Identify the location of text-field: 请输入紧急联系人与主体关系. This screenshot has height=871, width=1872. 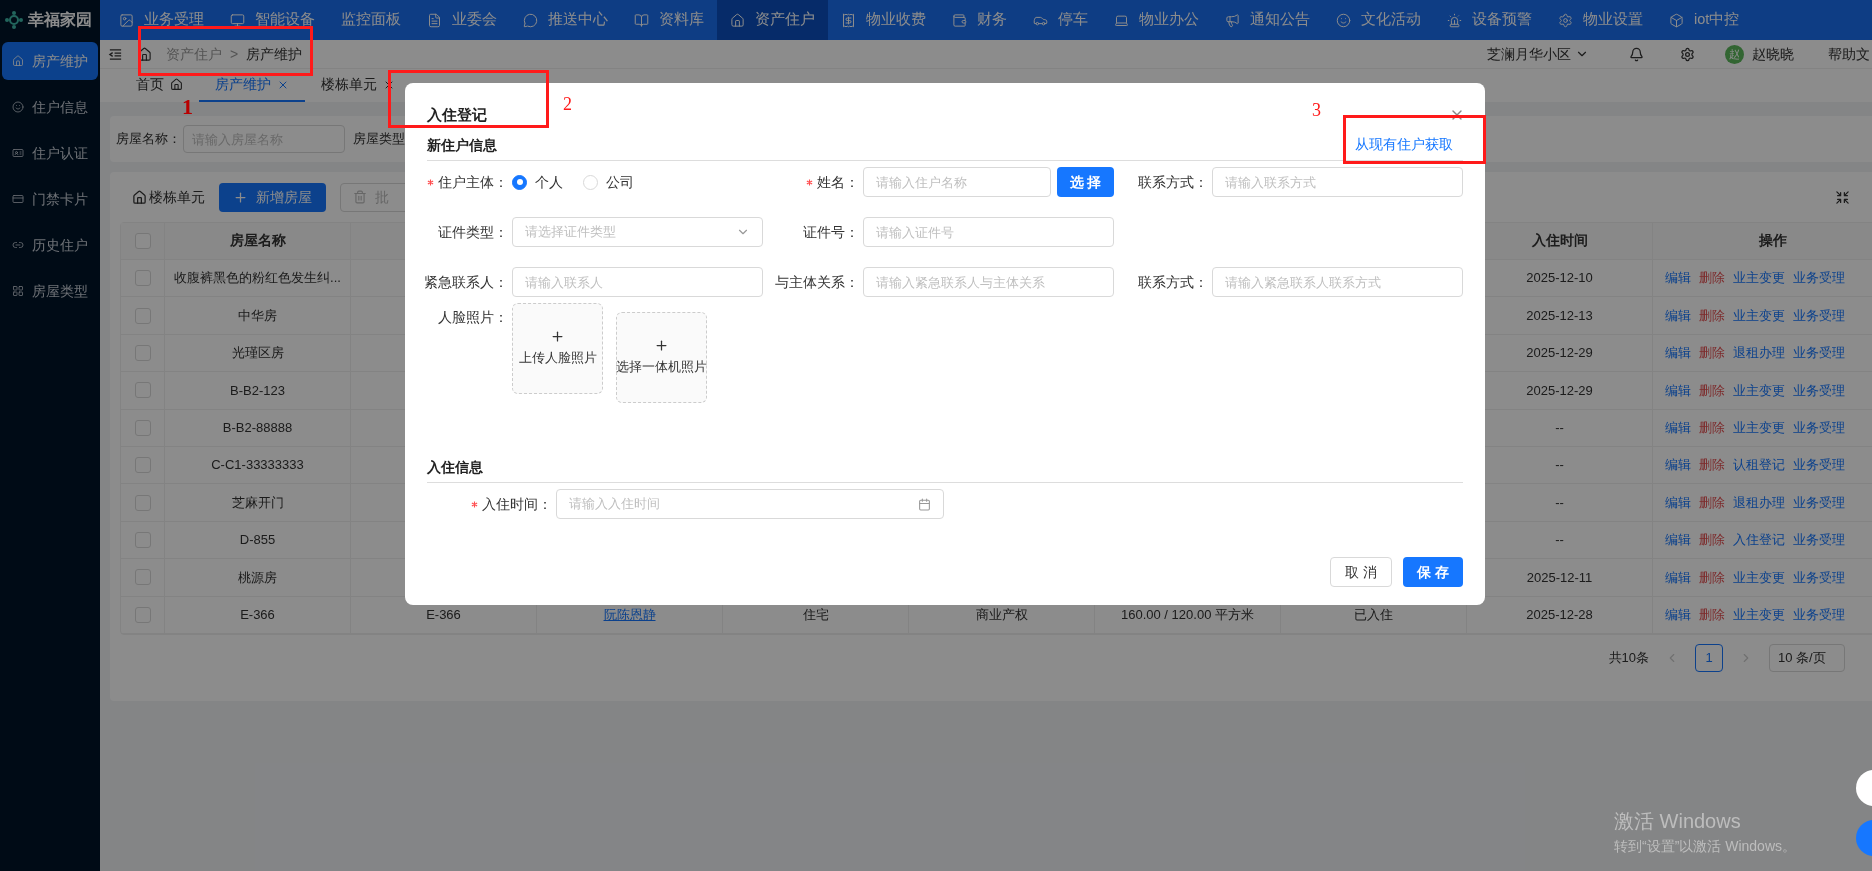
(988, 282).